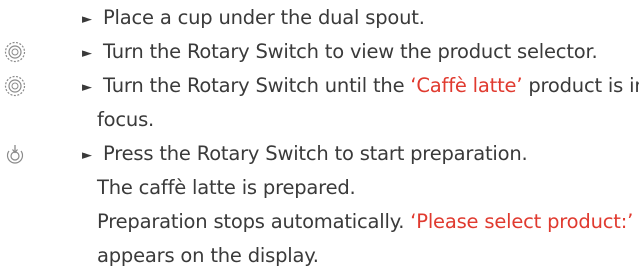 Image resolution: width=639 pixels, height=274 pixels. What do you see at coordinates (208, 255) in the screenshot?
I see `result-text-3: appears on the display.` at bounding box center [208, 255].